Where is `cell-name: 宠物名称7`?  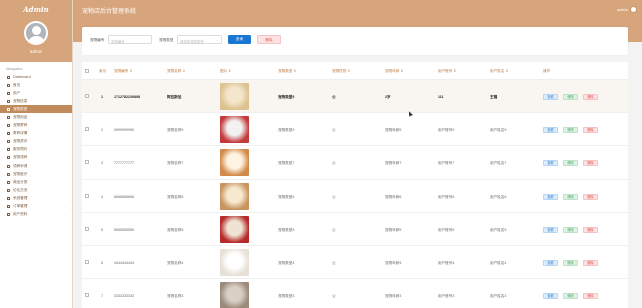 cell-name: 宠物名称7 is located at coordinates (175, 163).